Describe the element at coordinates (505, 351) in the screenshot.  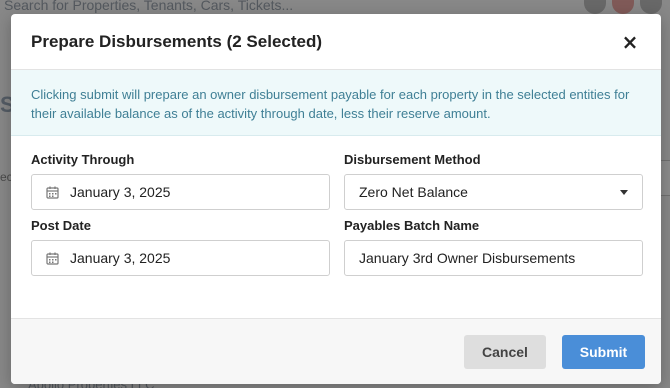
I see `cancel-button: Cancel` at that location.